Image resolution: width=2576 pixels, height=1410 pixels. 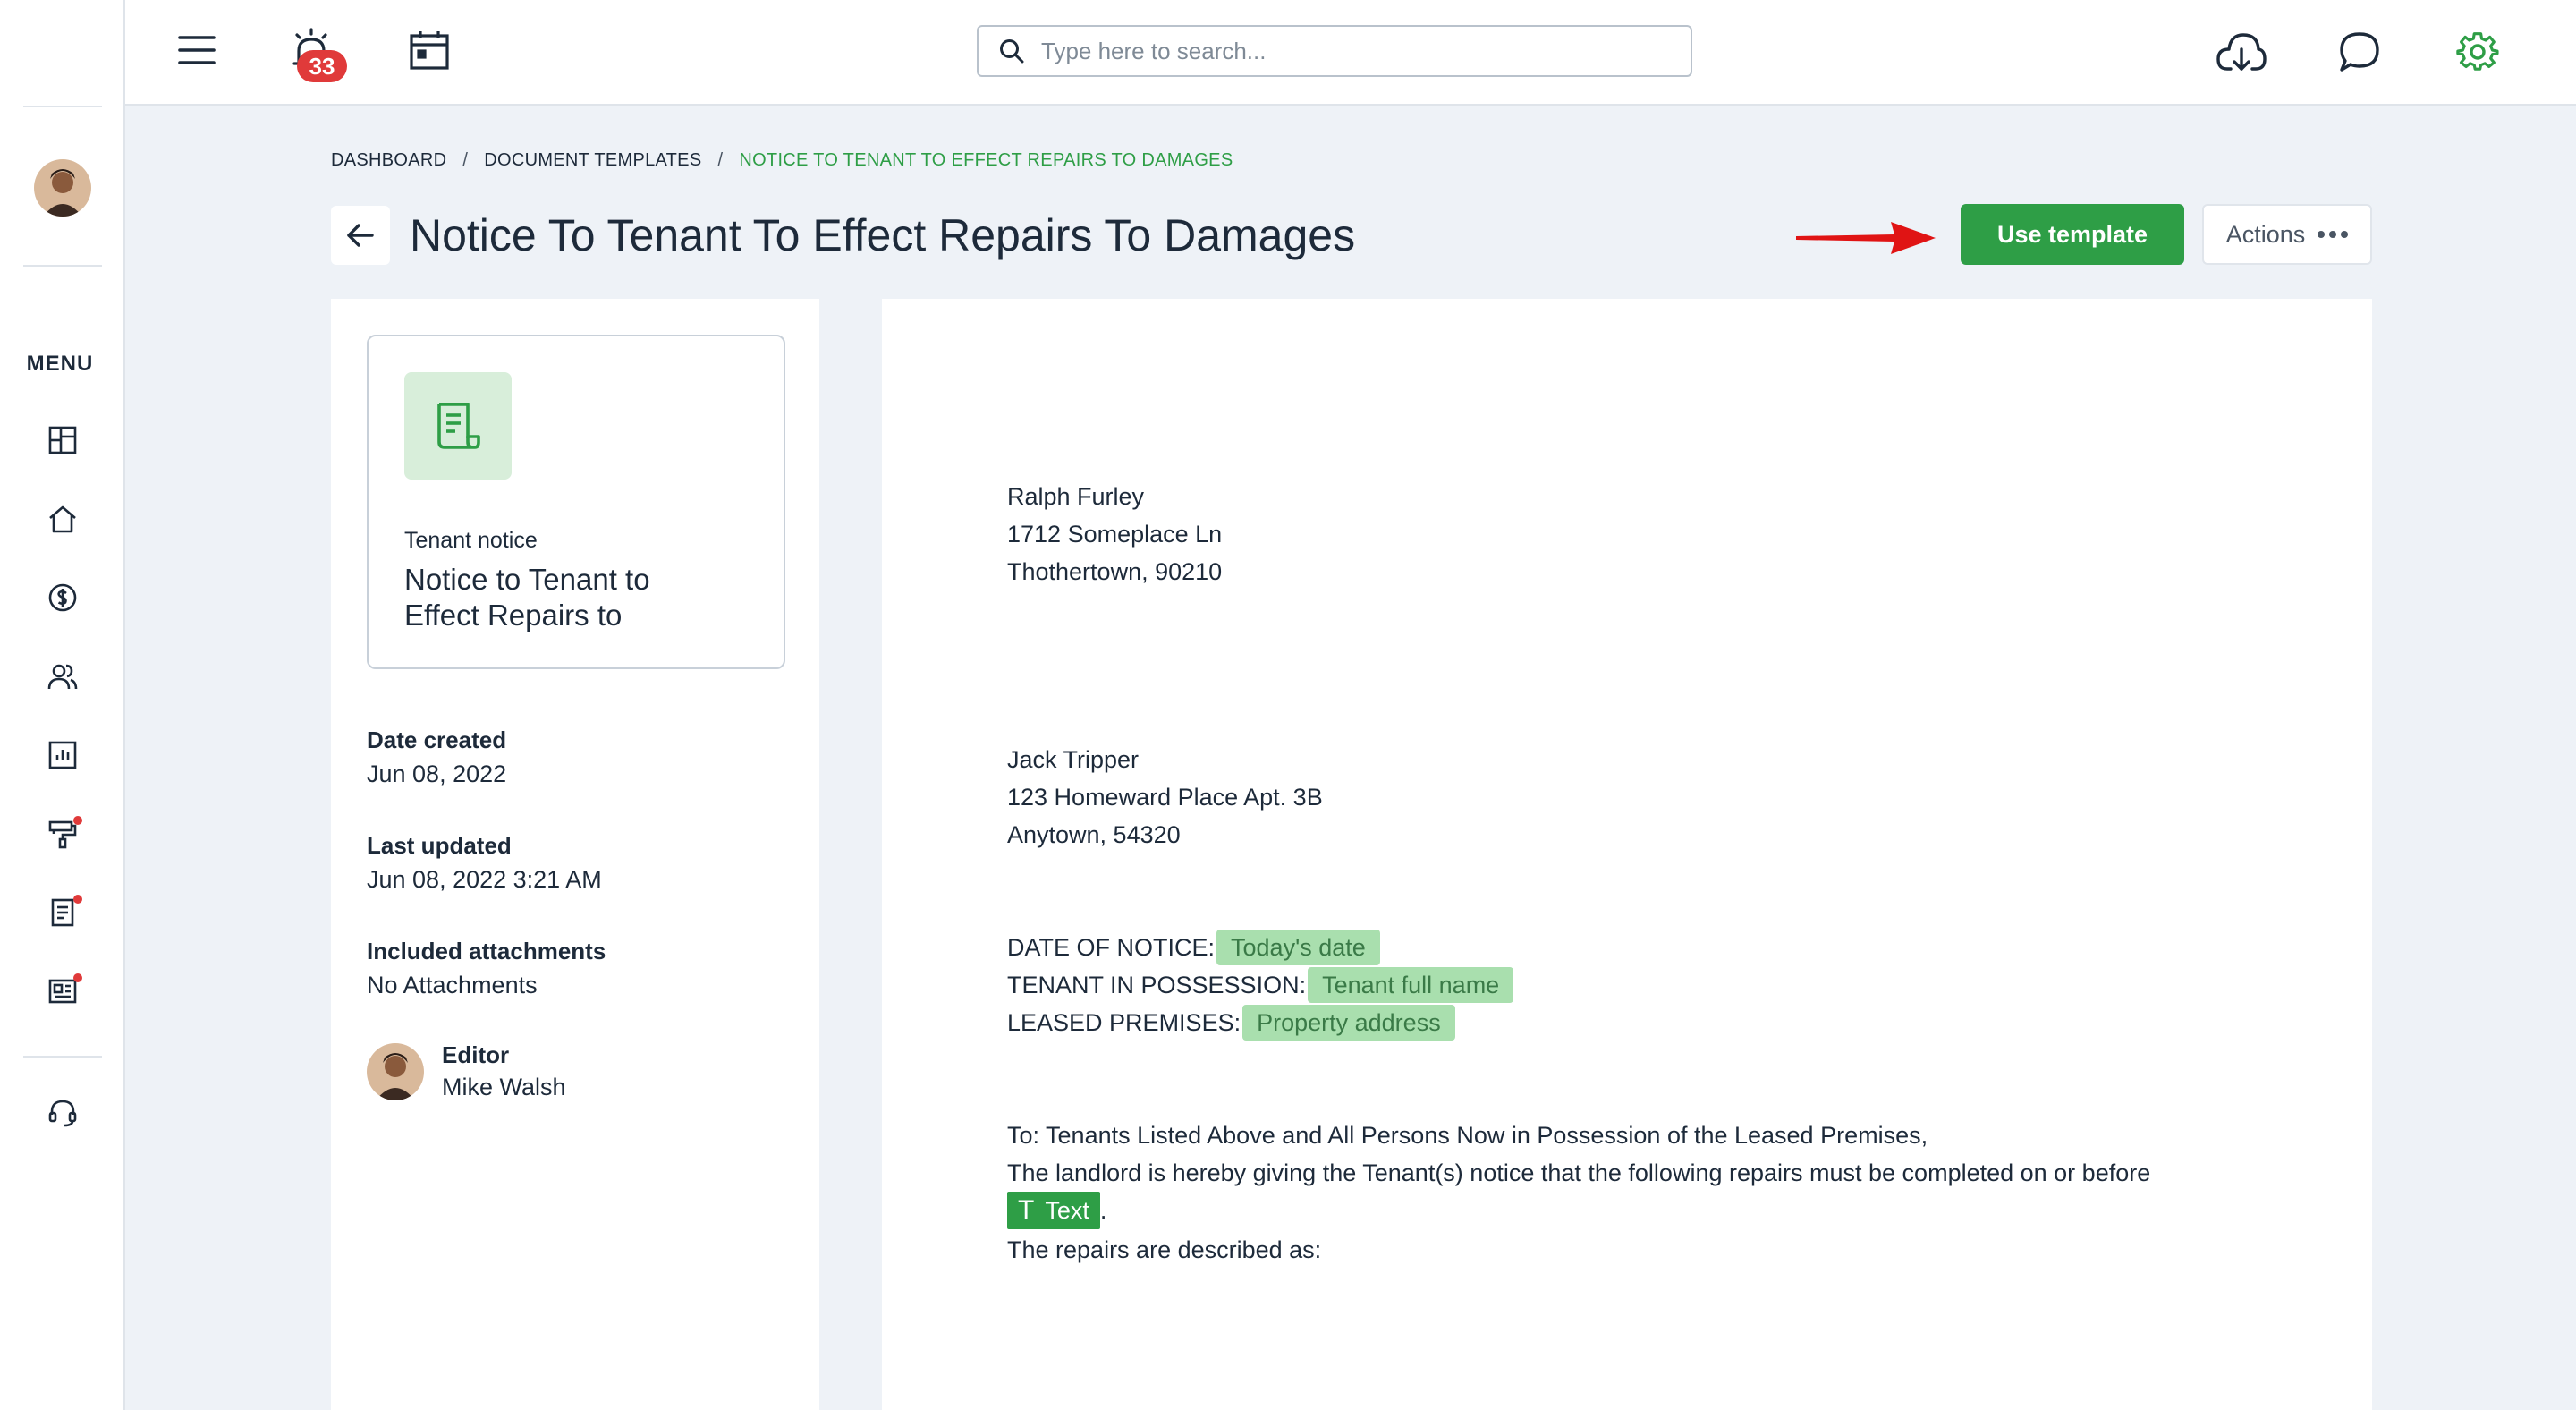 I want to click on chart-icon, so click(x=63, y=755).